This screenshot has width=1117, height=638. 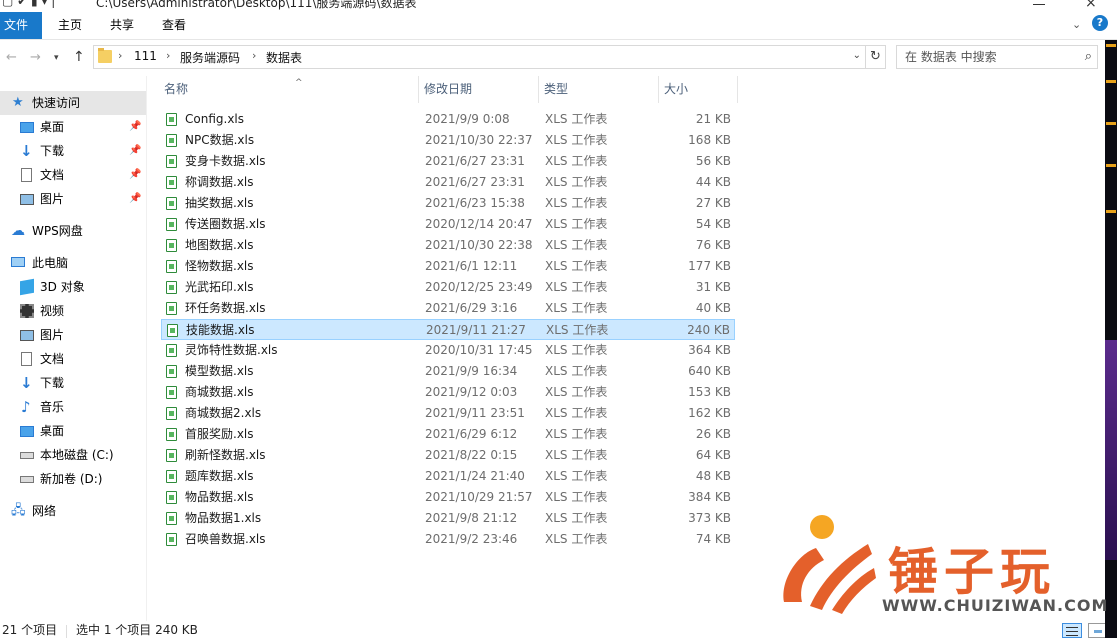 What do you see at coordinates (448, 518) in the screenshot?
I see `table-row: 物品数据1.xls 2021/9/8 21:12 XLS 工作表 373 KB` at bounding box center [448, 518].